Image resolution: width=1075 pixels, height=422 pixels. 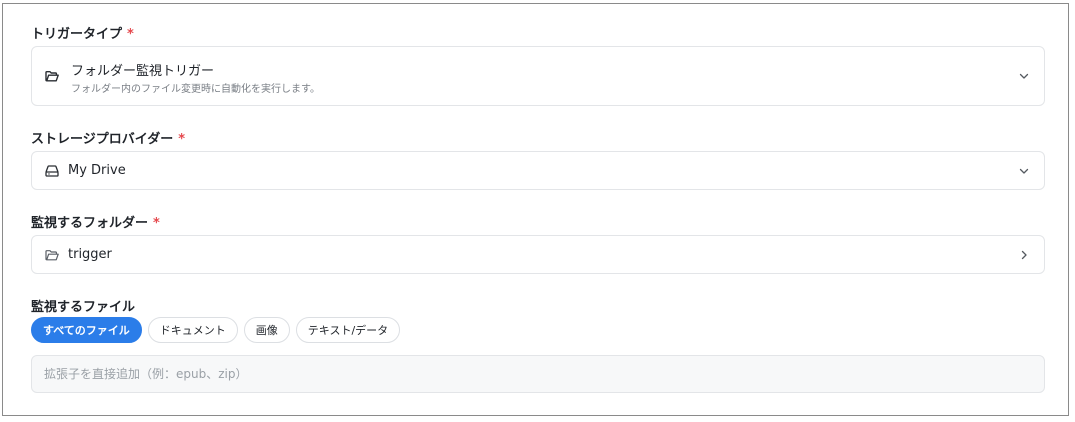 What do you see at coordinates (83, 307) in the screenshot?
I see `watch-files-label: 監視するファイル` at bounding box center [83, 307].